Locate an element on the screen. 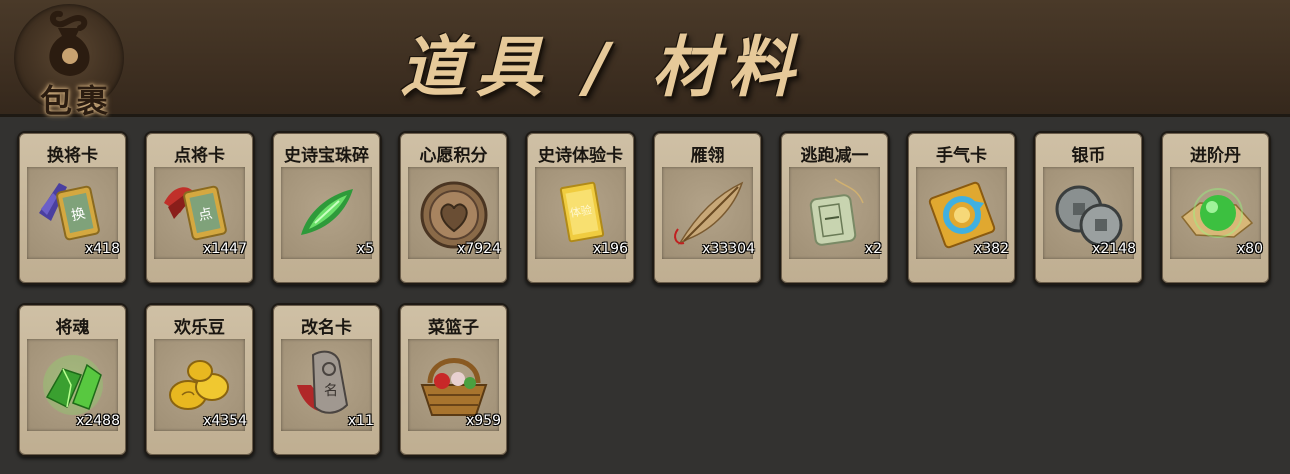  bag-label: 包裹 is located at coordinates (75, 101).